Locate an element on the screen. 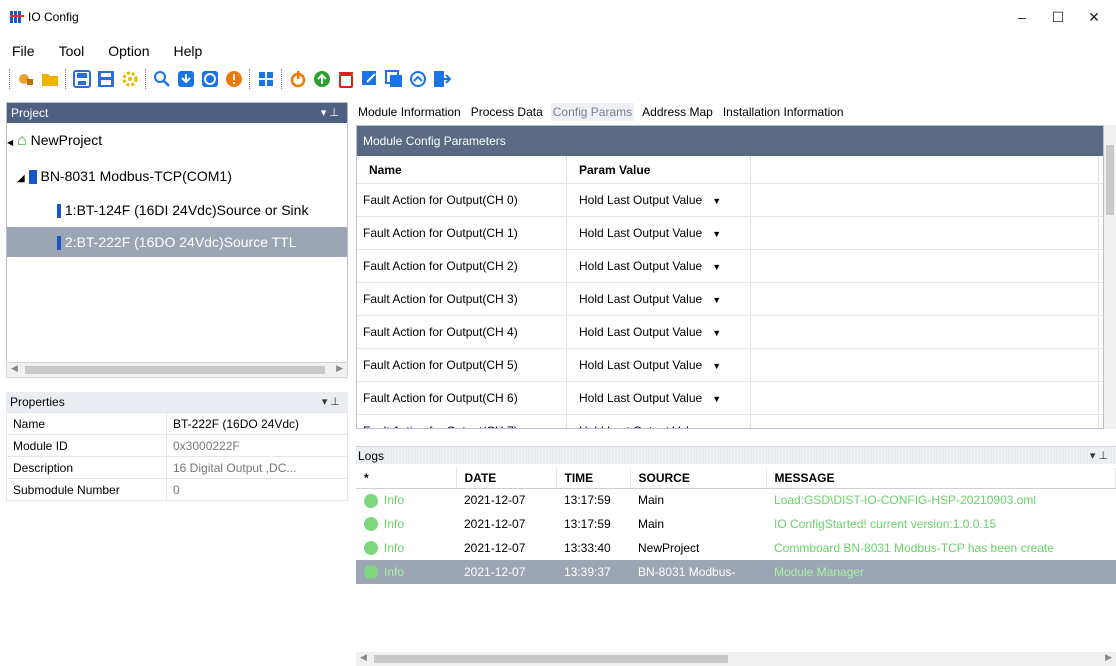 The width and height of the screenshot is (1116, 666). column-header-name: Name is located at coordinates (462, 169).